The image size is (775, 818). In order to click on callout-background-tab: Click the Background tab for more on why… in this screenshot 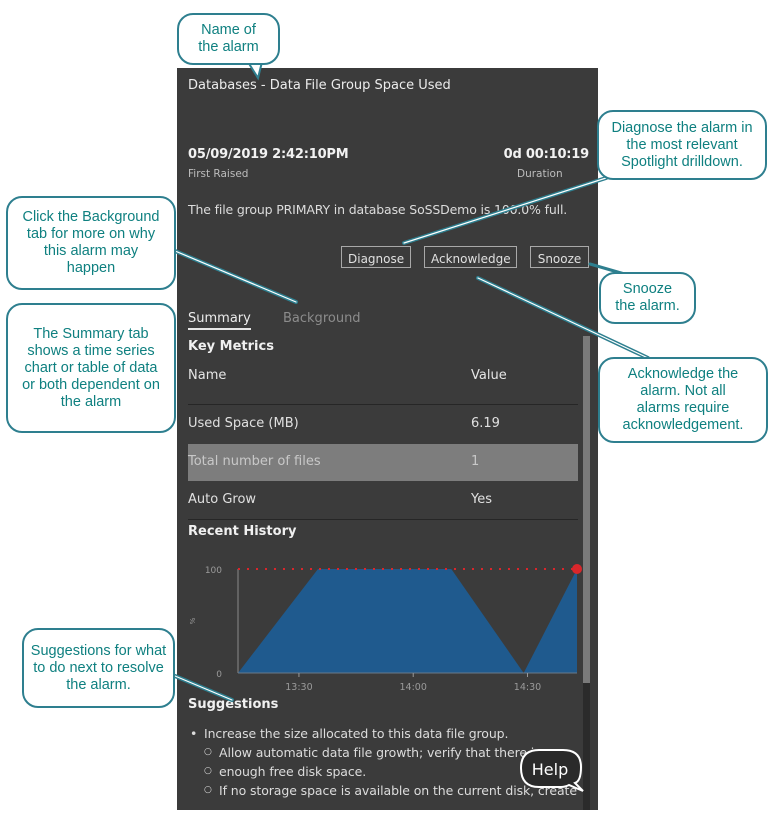, I will do `click(91, 243)`.